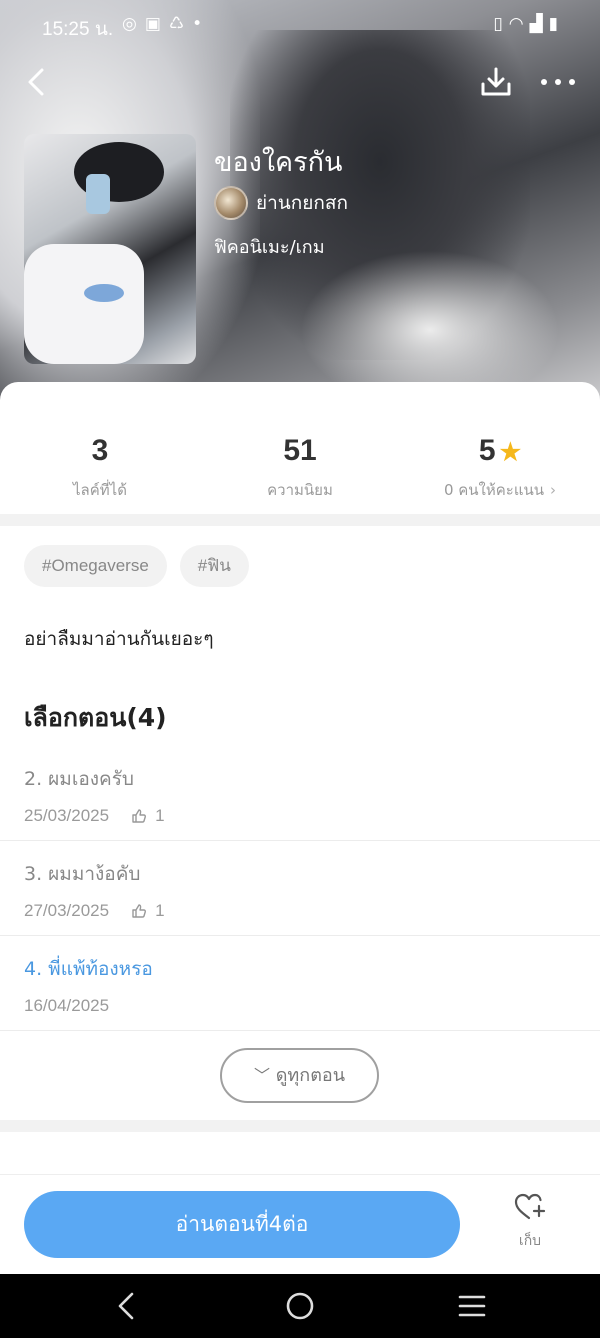 The width and height of the screenshot is (600, 1338). I want to click on stat-popularity: 51 ความนิยม, so click(300, 466).